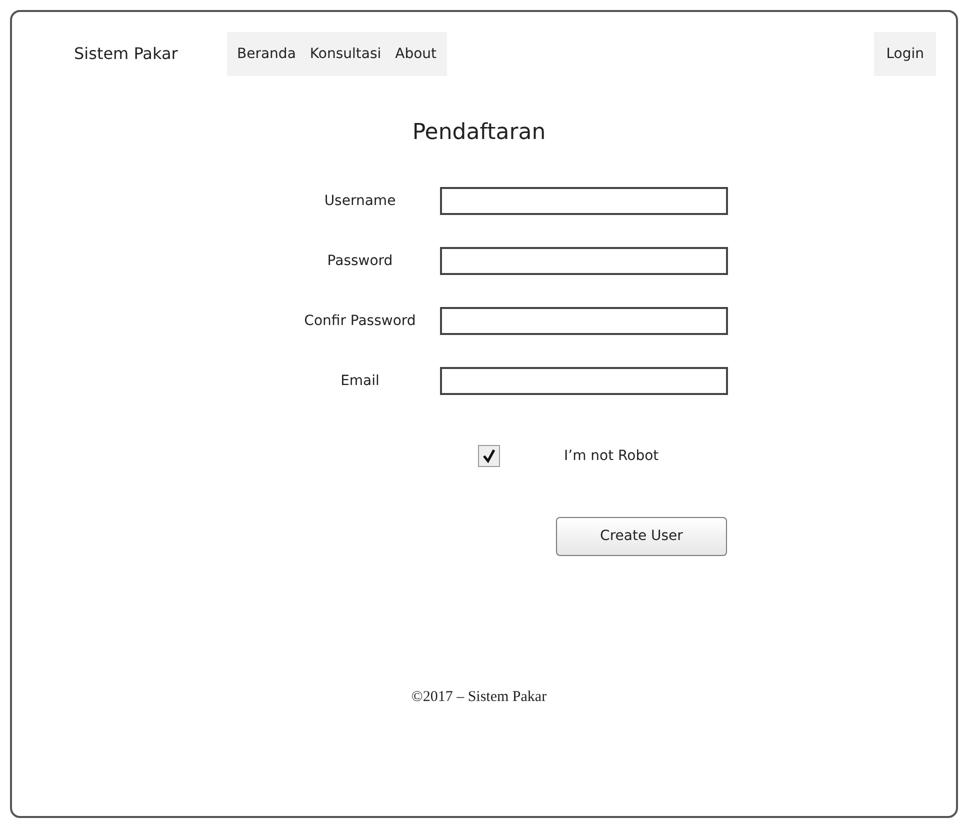 Image resolution: width=961 pixels, height=828 pixels. Describe the element at coordinates (416, 54) in the screenshot. I see `nav-link: About` at that location.